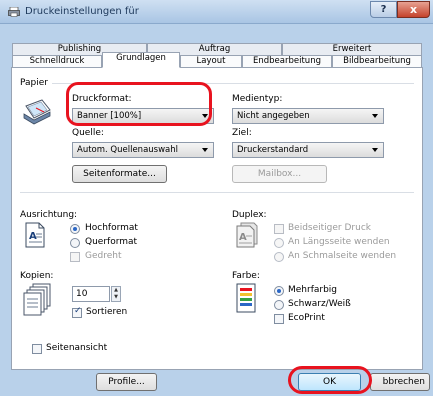 This screenshot has width=433, height=396. Describe the element at coordinates (400, 382) in the screenshot. I see `cancel-button: bbrechen` at that location.